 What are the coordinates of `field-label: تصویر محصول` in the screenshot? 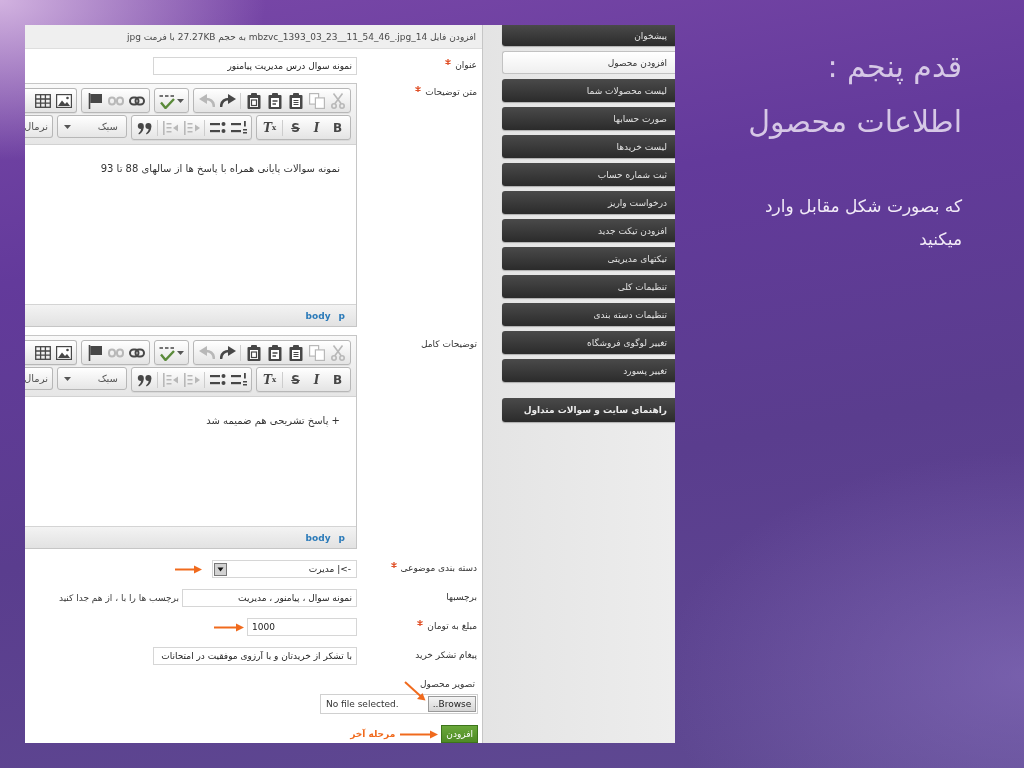 It's located at (447, 684).